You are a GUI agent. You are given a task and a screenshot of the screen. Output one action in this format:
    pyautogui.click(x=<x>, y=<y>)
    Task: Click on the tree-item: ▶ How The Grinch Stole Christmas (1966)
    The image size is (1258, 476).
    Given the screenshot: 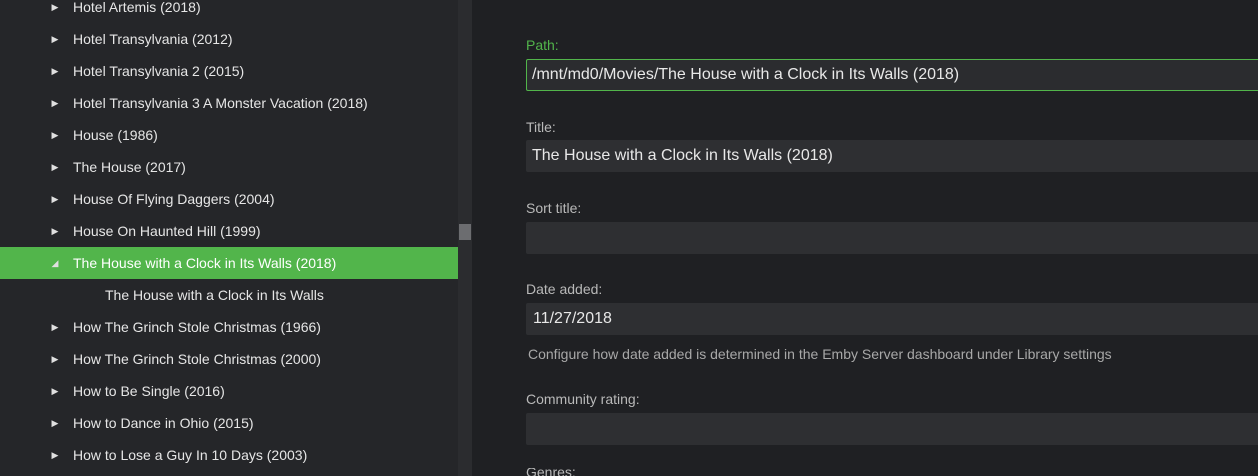 What is the action you would take?
    pyautogui.click(x=229, y=327)
    